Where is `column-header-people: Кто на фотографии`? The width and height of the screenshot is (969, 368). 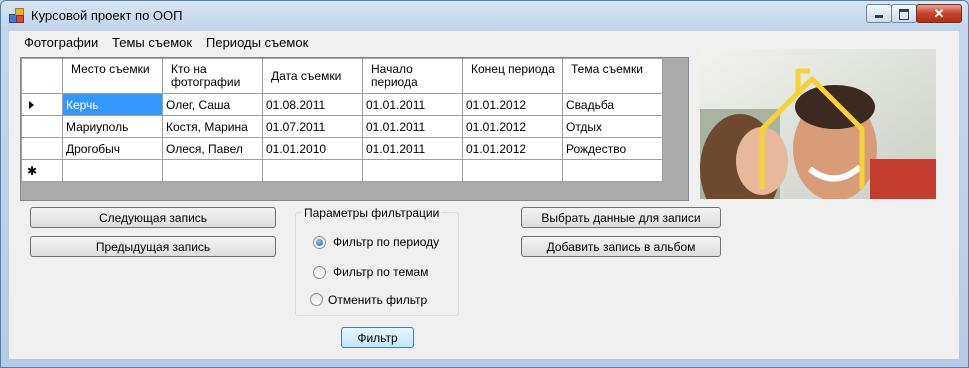 column-header-people: Кто на фотографии is located at coordinates (212, 76).